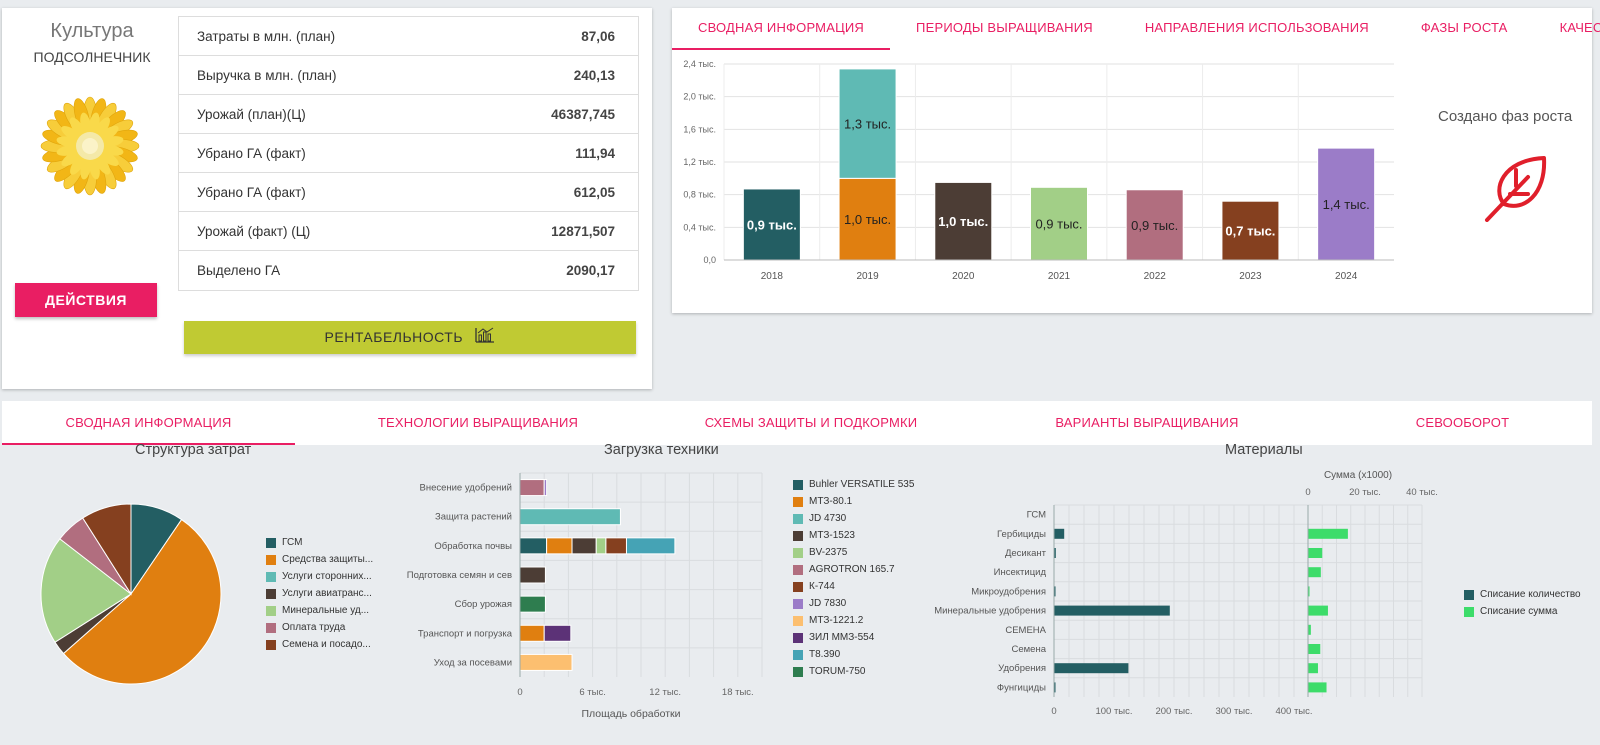  What do you see at coordinates (483, 604) in the screenshot?
I see `y-tick-label: Сбор урожая` at bounding box center [483, 604].